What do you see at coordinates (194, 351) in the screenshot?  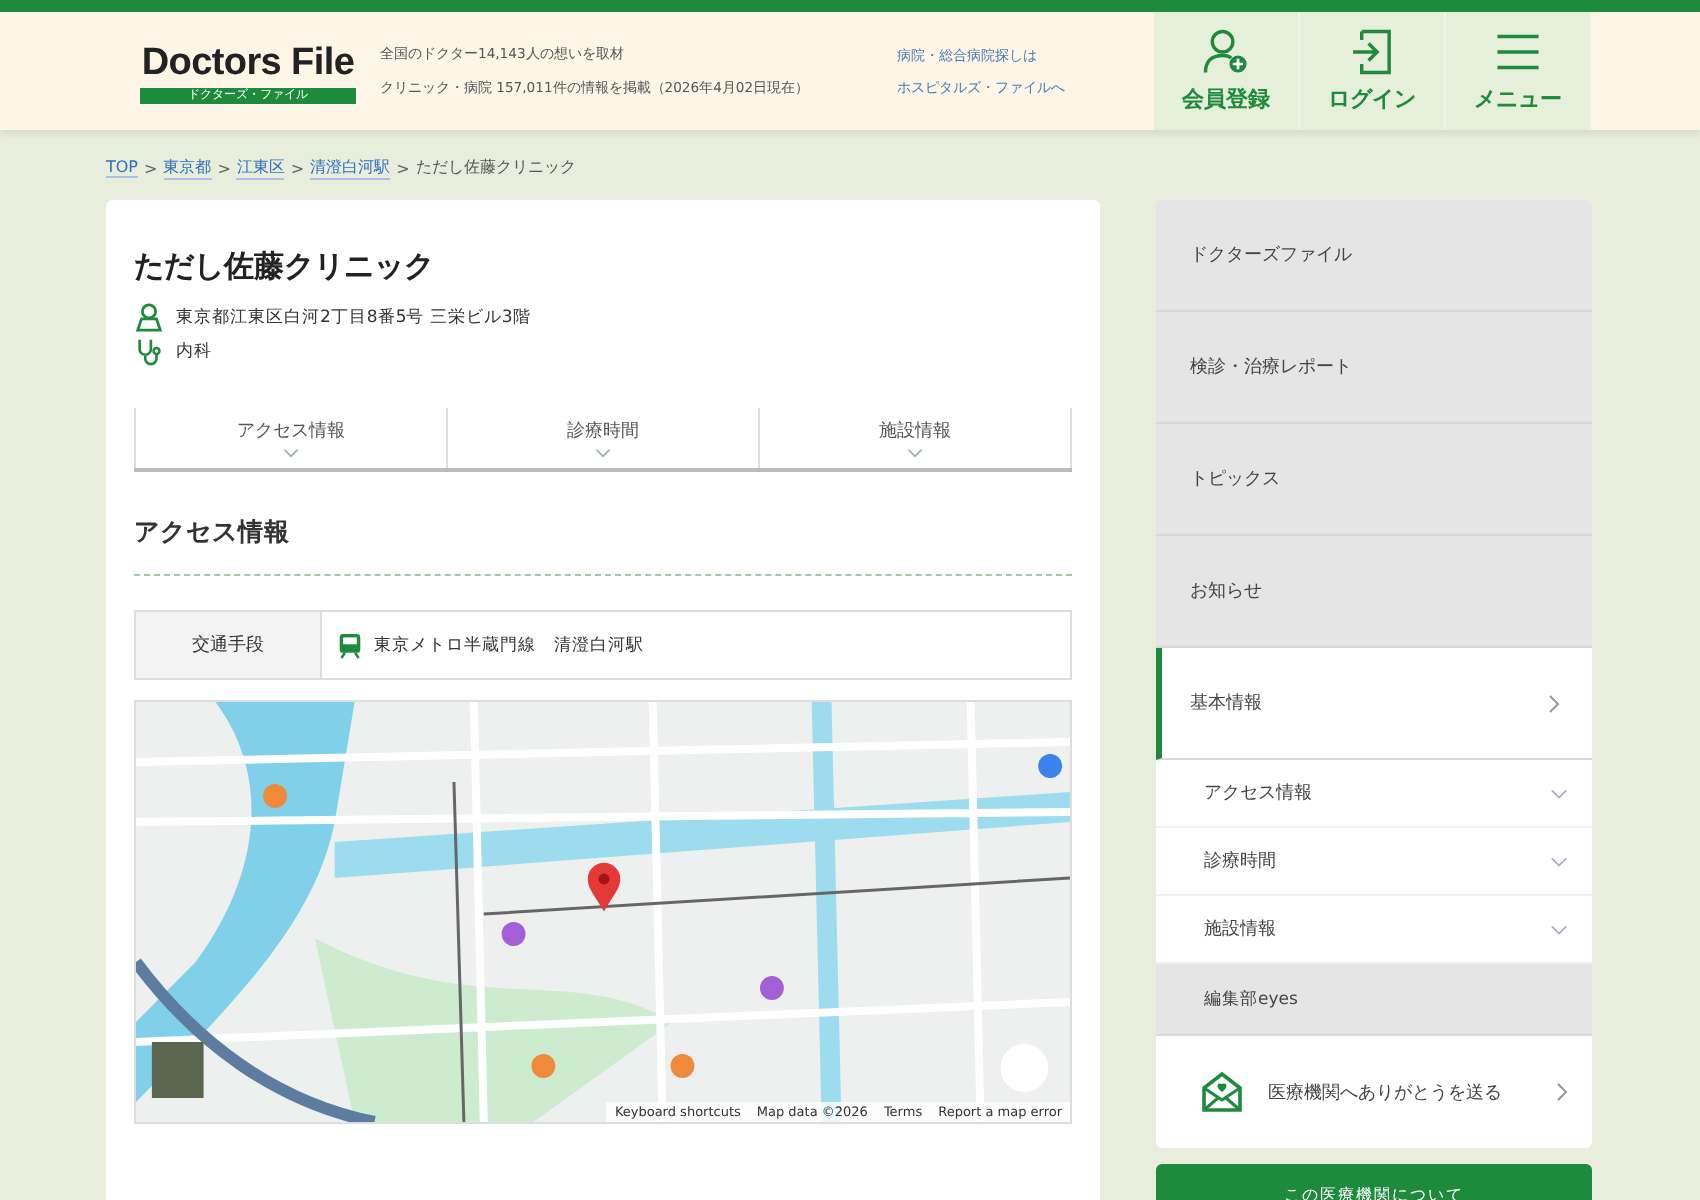 I see `clinic-department: 内科` at bounding box center [194, 351].